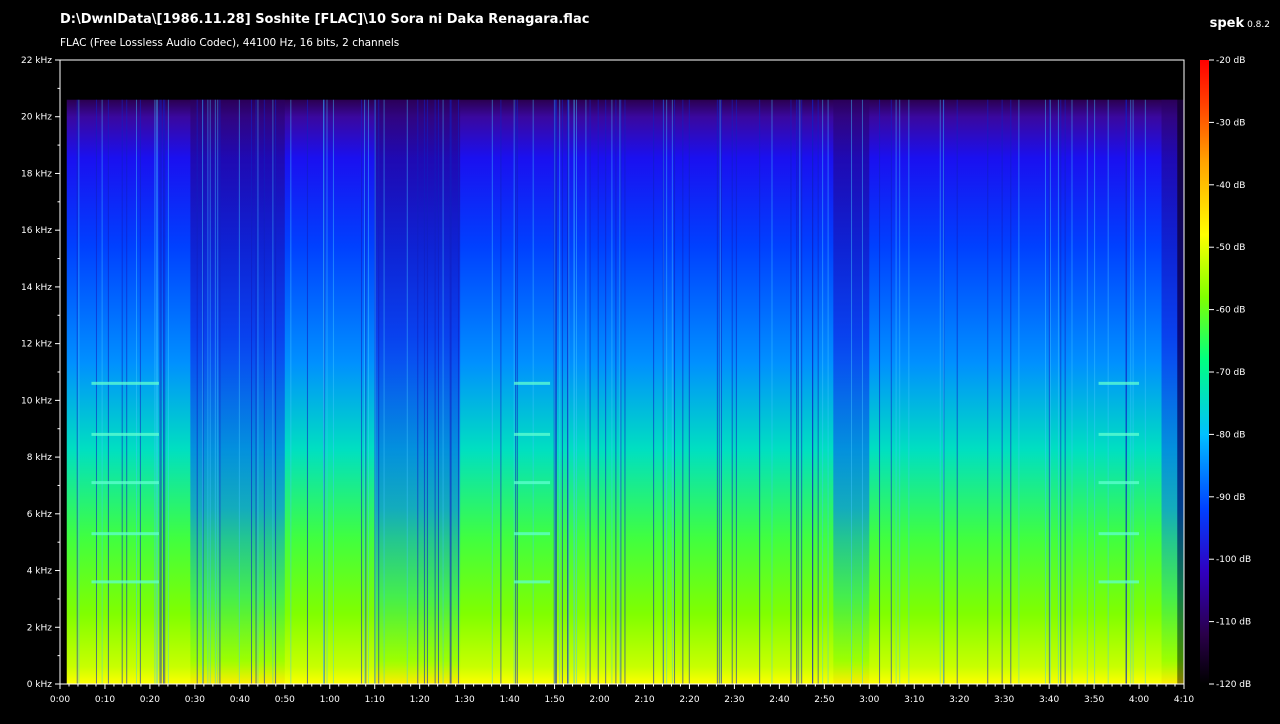  Describe the element at coordinates (734, 700) in the screenshot. I see `x-tick-label: 2:30` at that location.